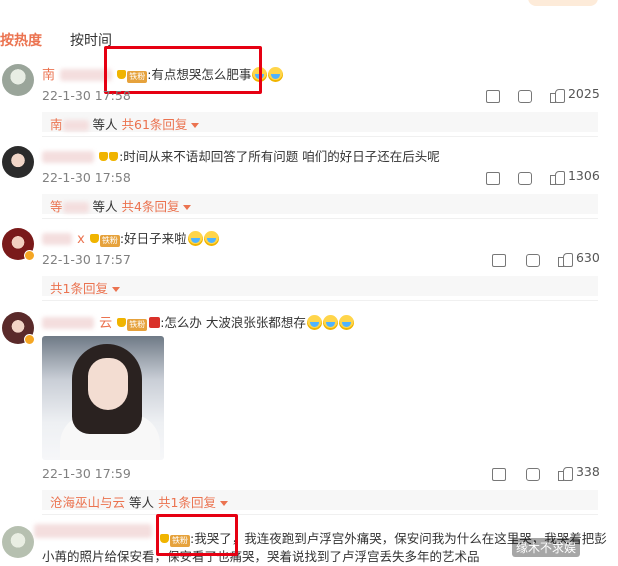 This screenshot has width=618, height=566. What do you see at coordinates (153, 238) in the screenshot?
I see `comment-text: :好日子来啦` at bounding box center [153, 238].